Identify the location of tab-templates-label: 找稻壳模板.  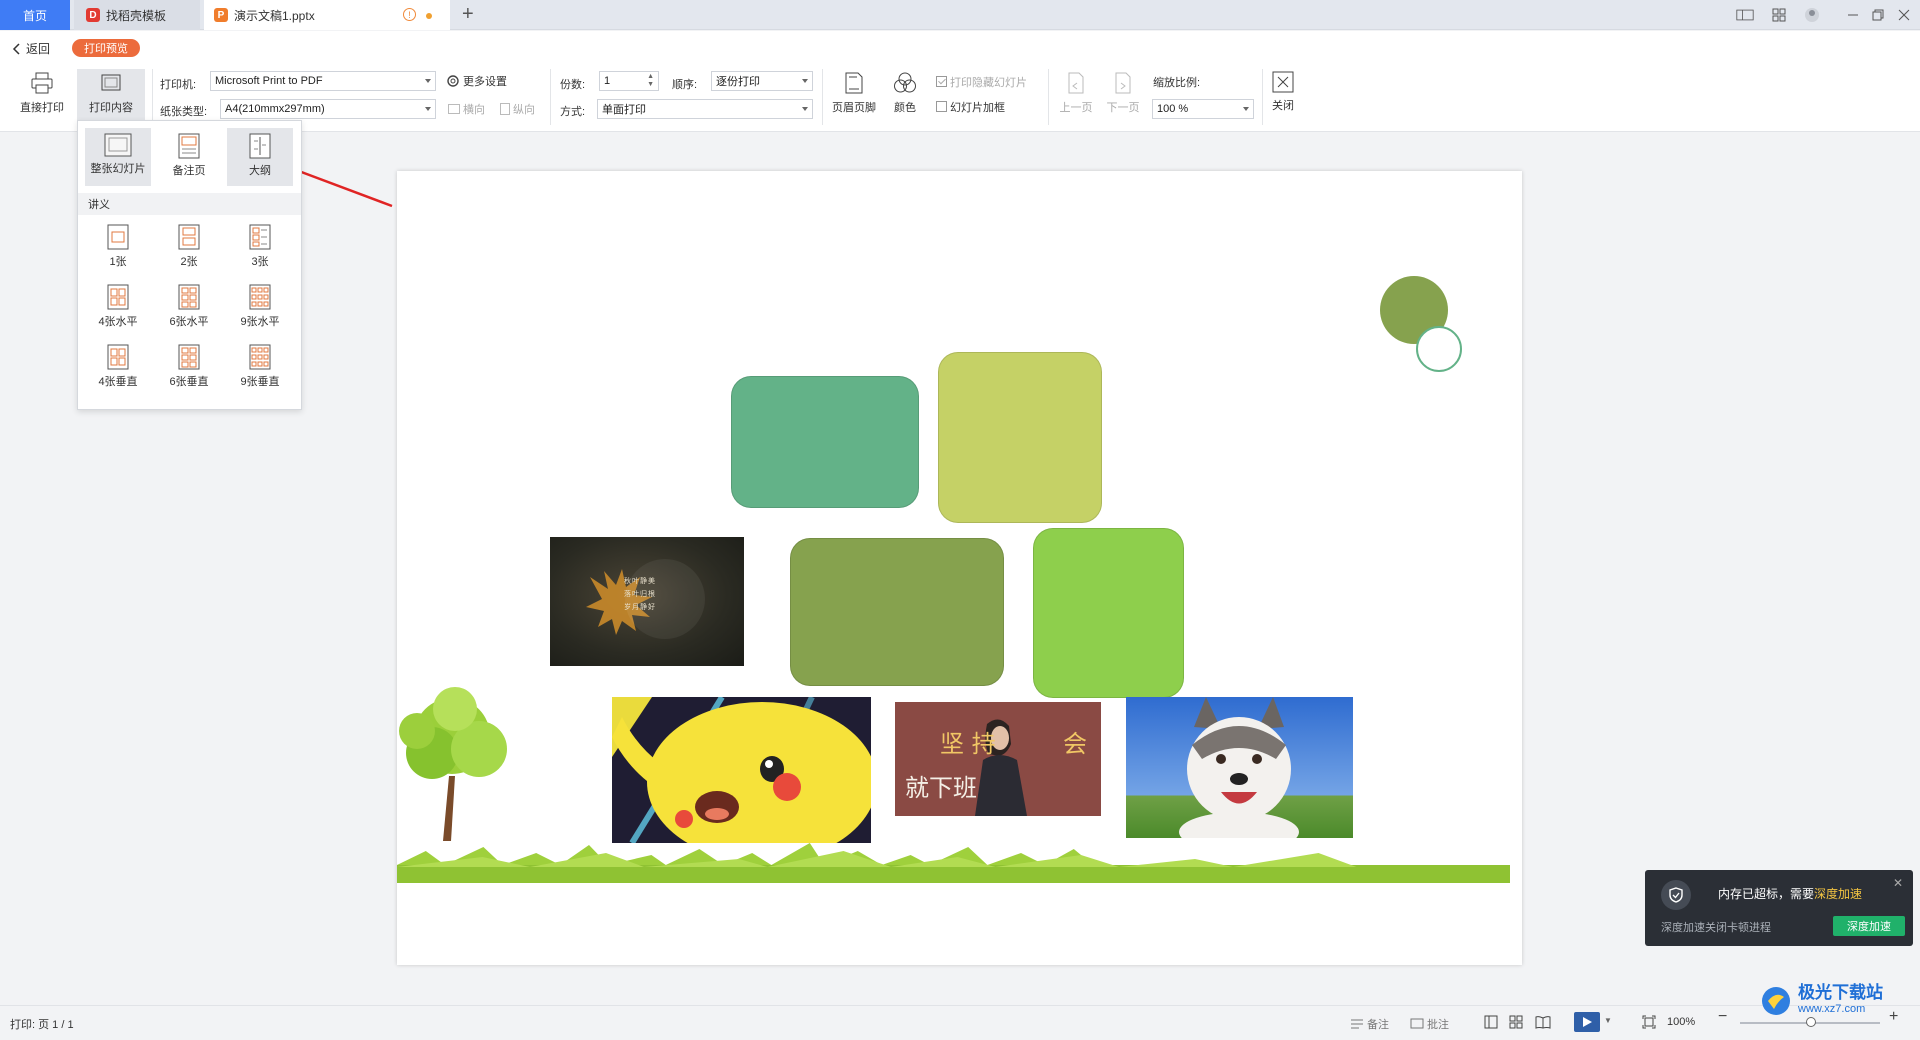
(136, 15).